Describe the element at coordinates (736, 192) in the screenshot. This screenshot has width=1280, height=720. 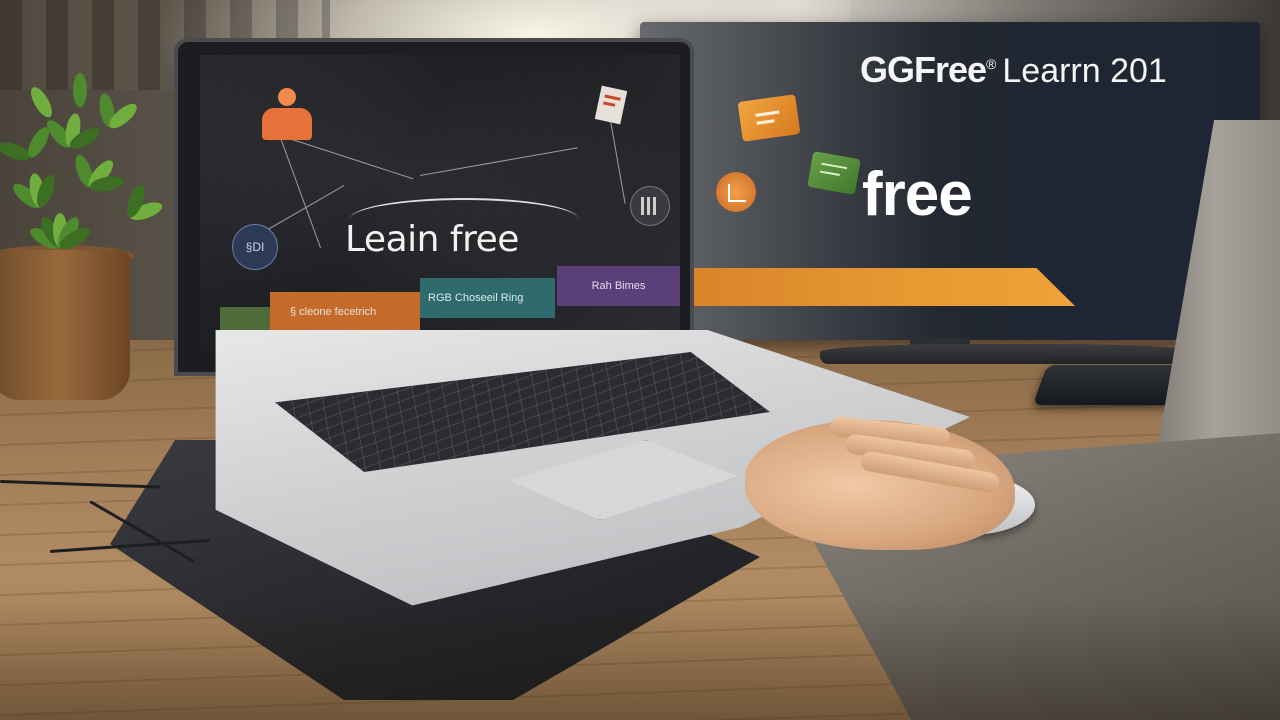
I see `graph-icon` at that location.